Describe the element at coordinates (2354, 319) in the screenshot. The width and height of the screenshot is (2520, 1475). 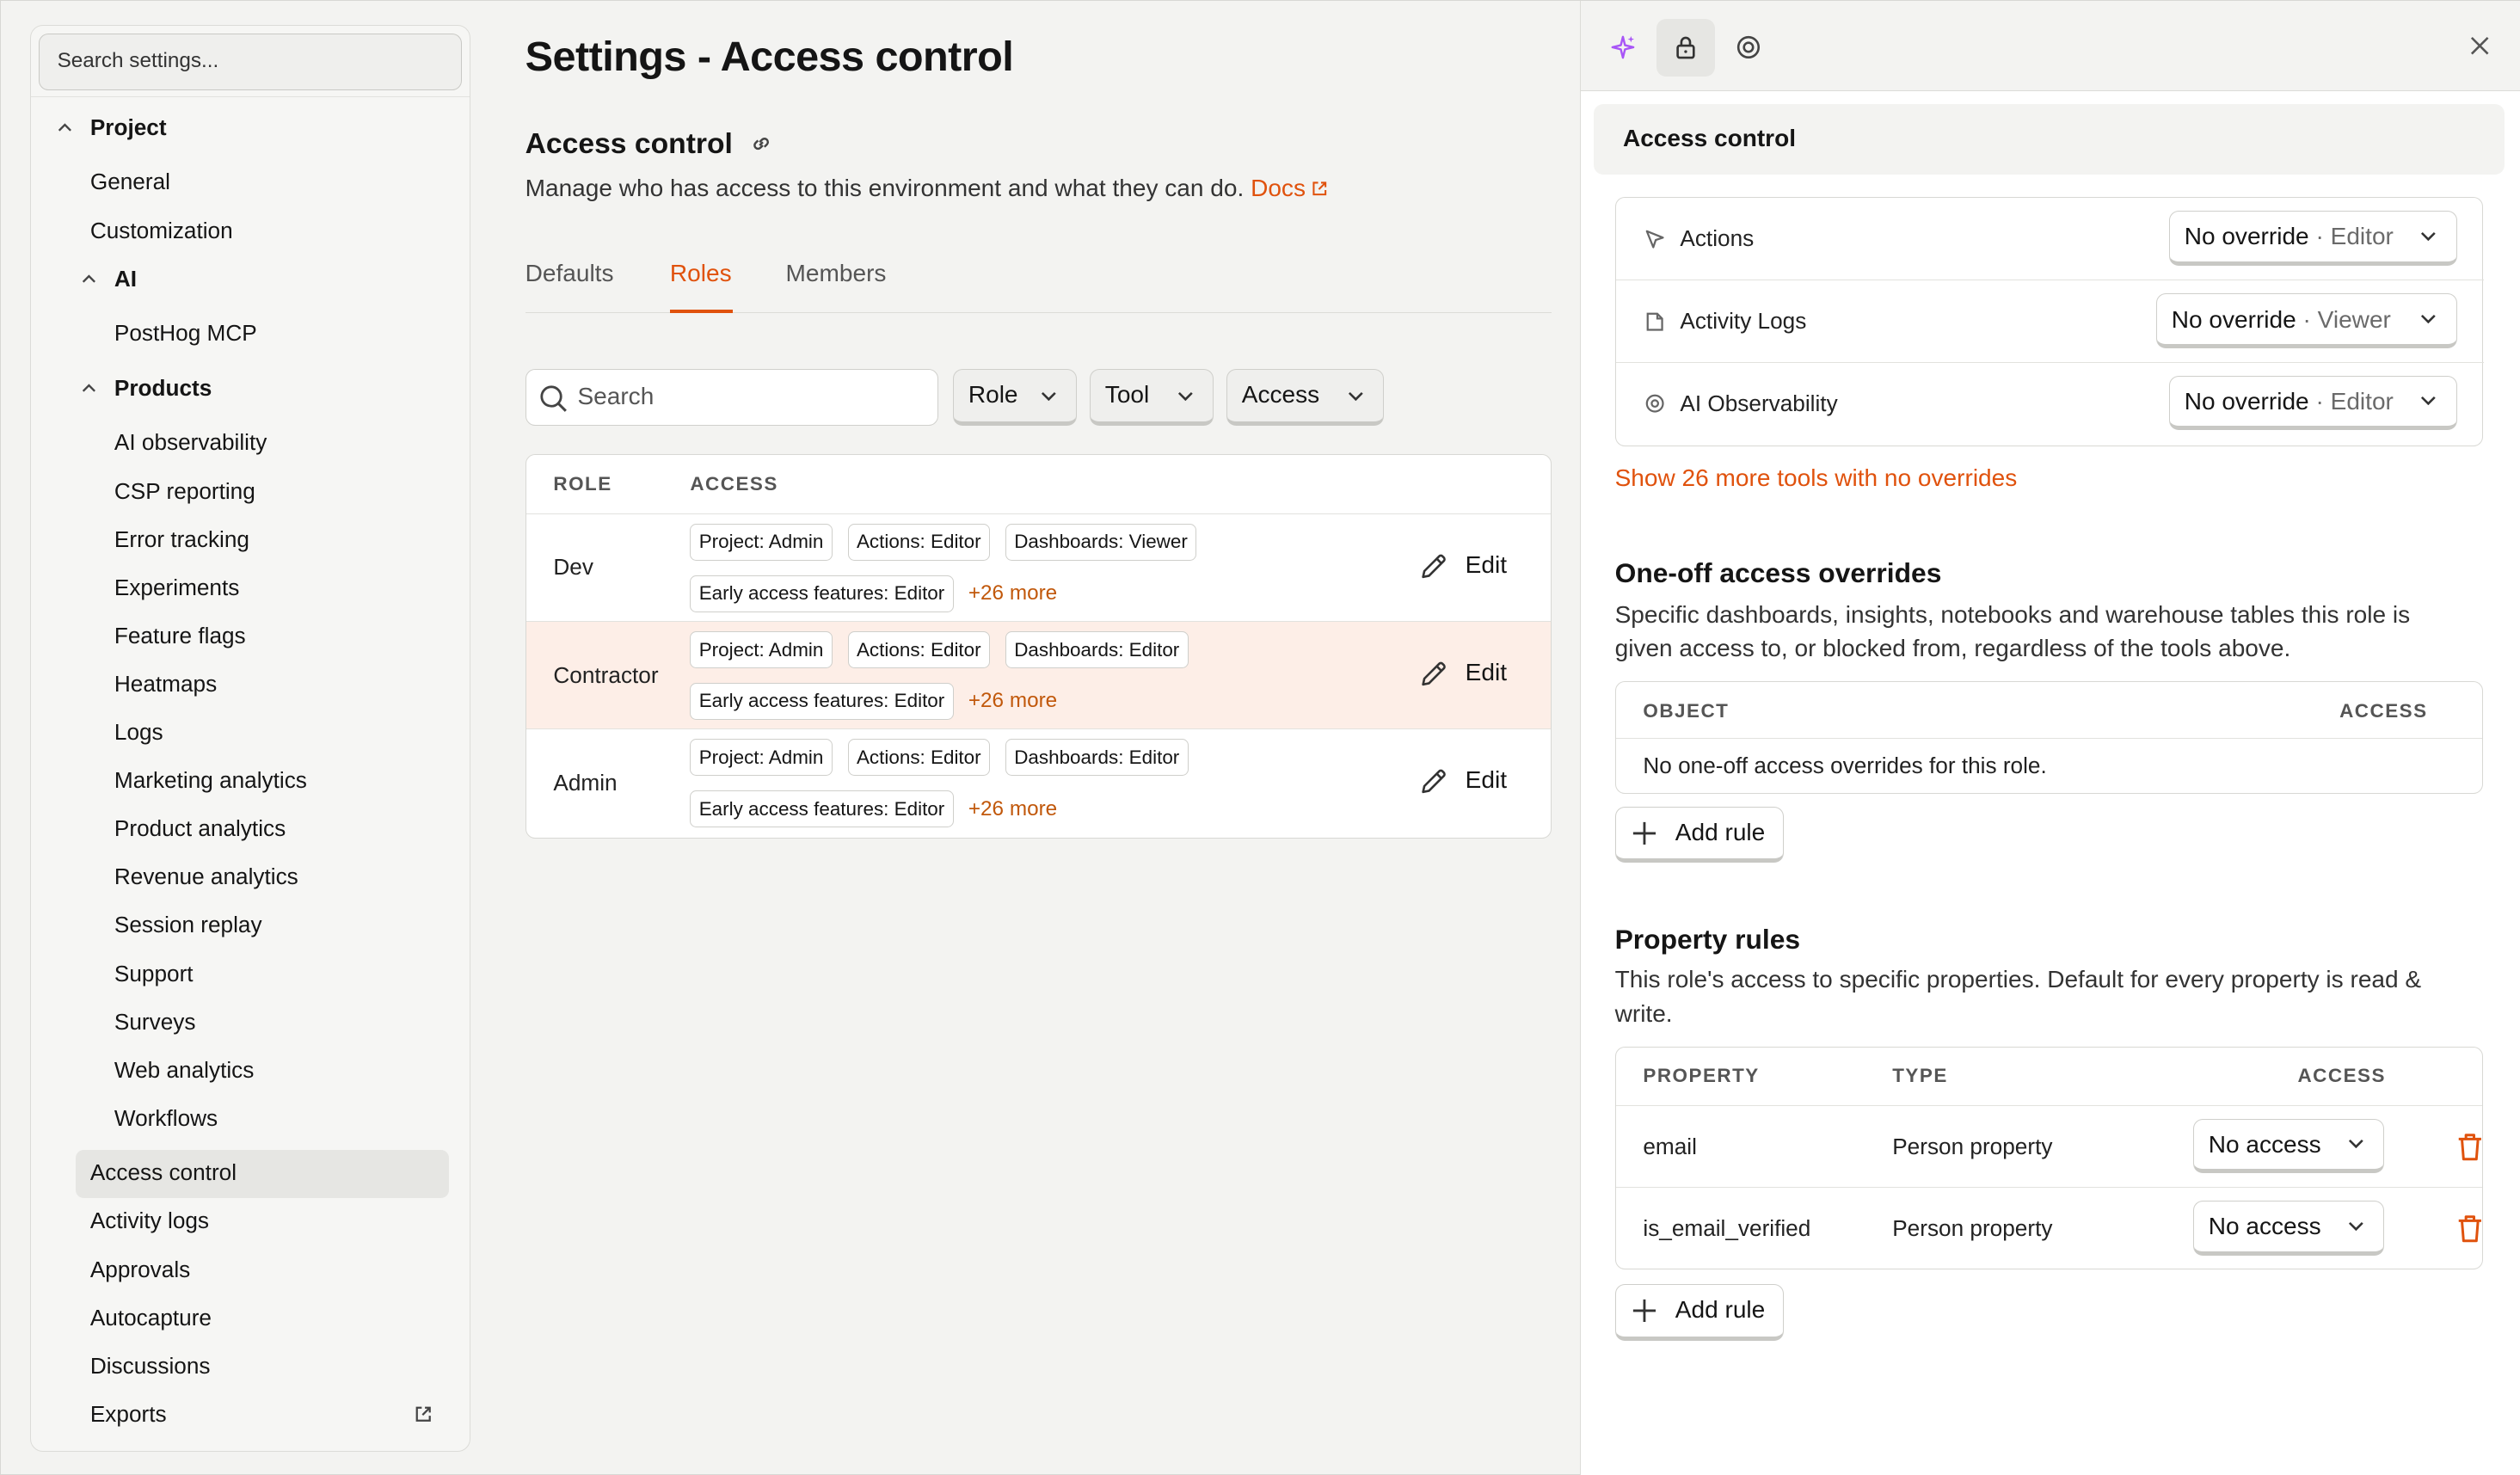
I see `default-level: Viewer` at that location.